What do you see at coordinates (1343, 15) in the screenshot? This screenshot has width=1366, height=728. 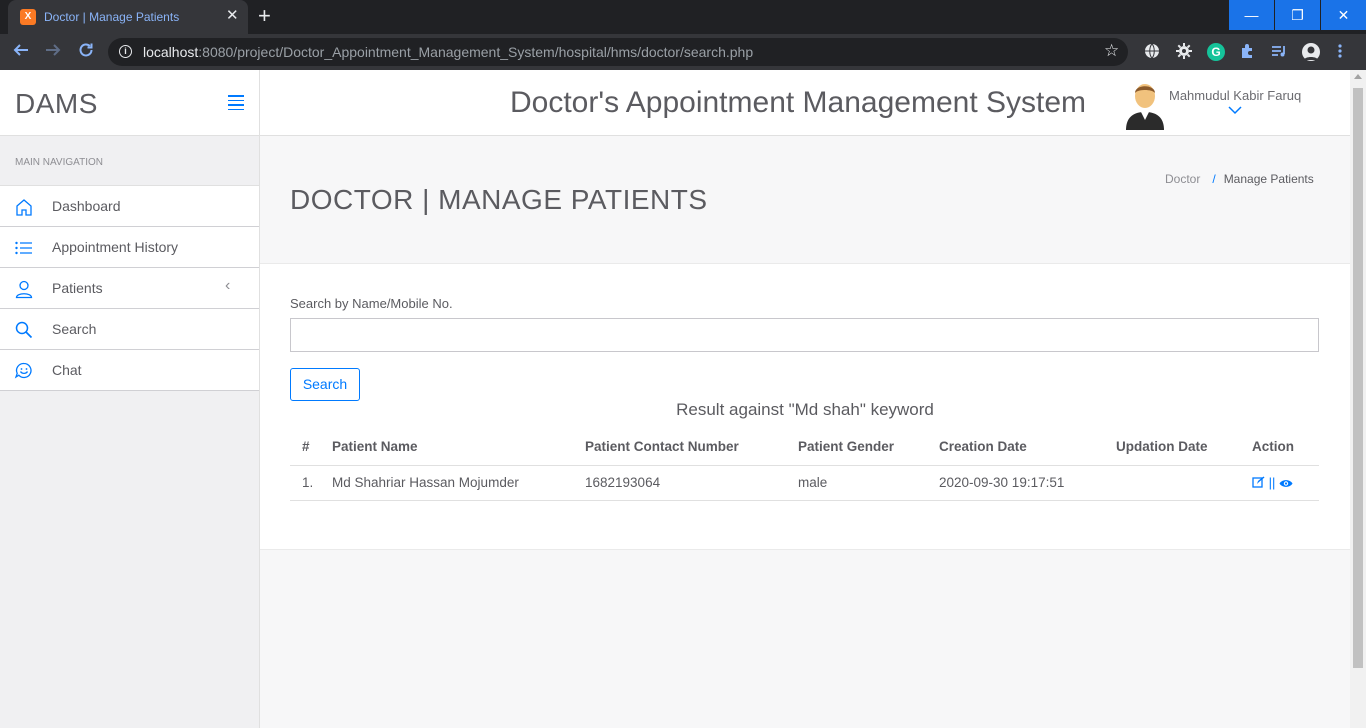 I see `window-close-button: ✕` at bounding box center [1343, 15].